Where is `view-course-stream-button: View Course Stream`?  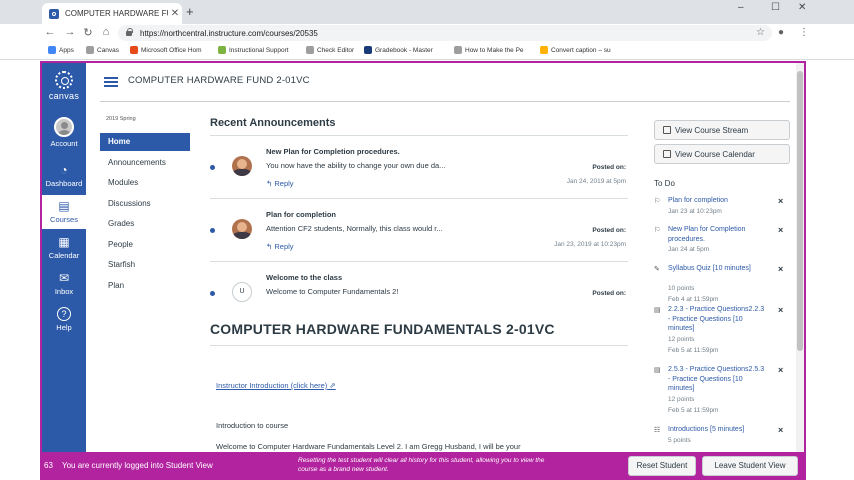 view-course-stream-button: View Course Stream is located at coordinates (722, 130).